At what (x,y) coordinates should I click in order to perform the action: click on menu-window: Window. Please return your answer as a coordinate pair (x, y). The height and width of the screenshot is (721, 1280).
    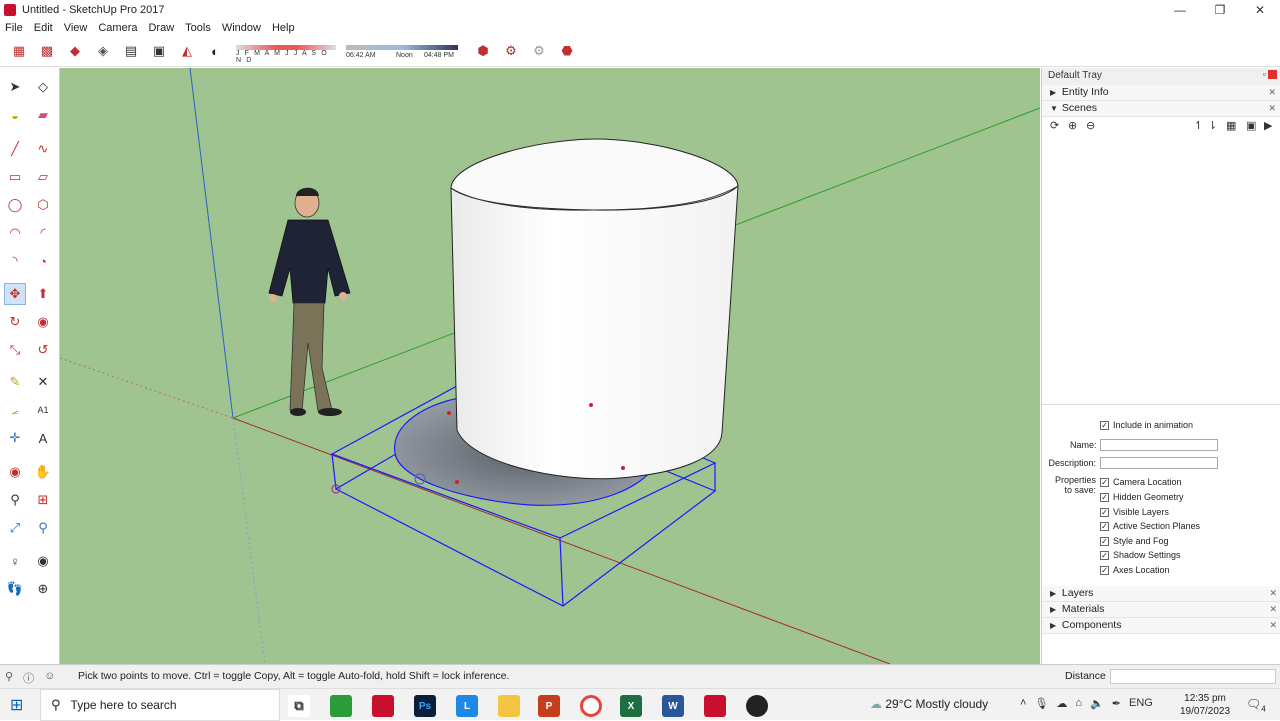
    Looking at the image, I should click on (242, 28).